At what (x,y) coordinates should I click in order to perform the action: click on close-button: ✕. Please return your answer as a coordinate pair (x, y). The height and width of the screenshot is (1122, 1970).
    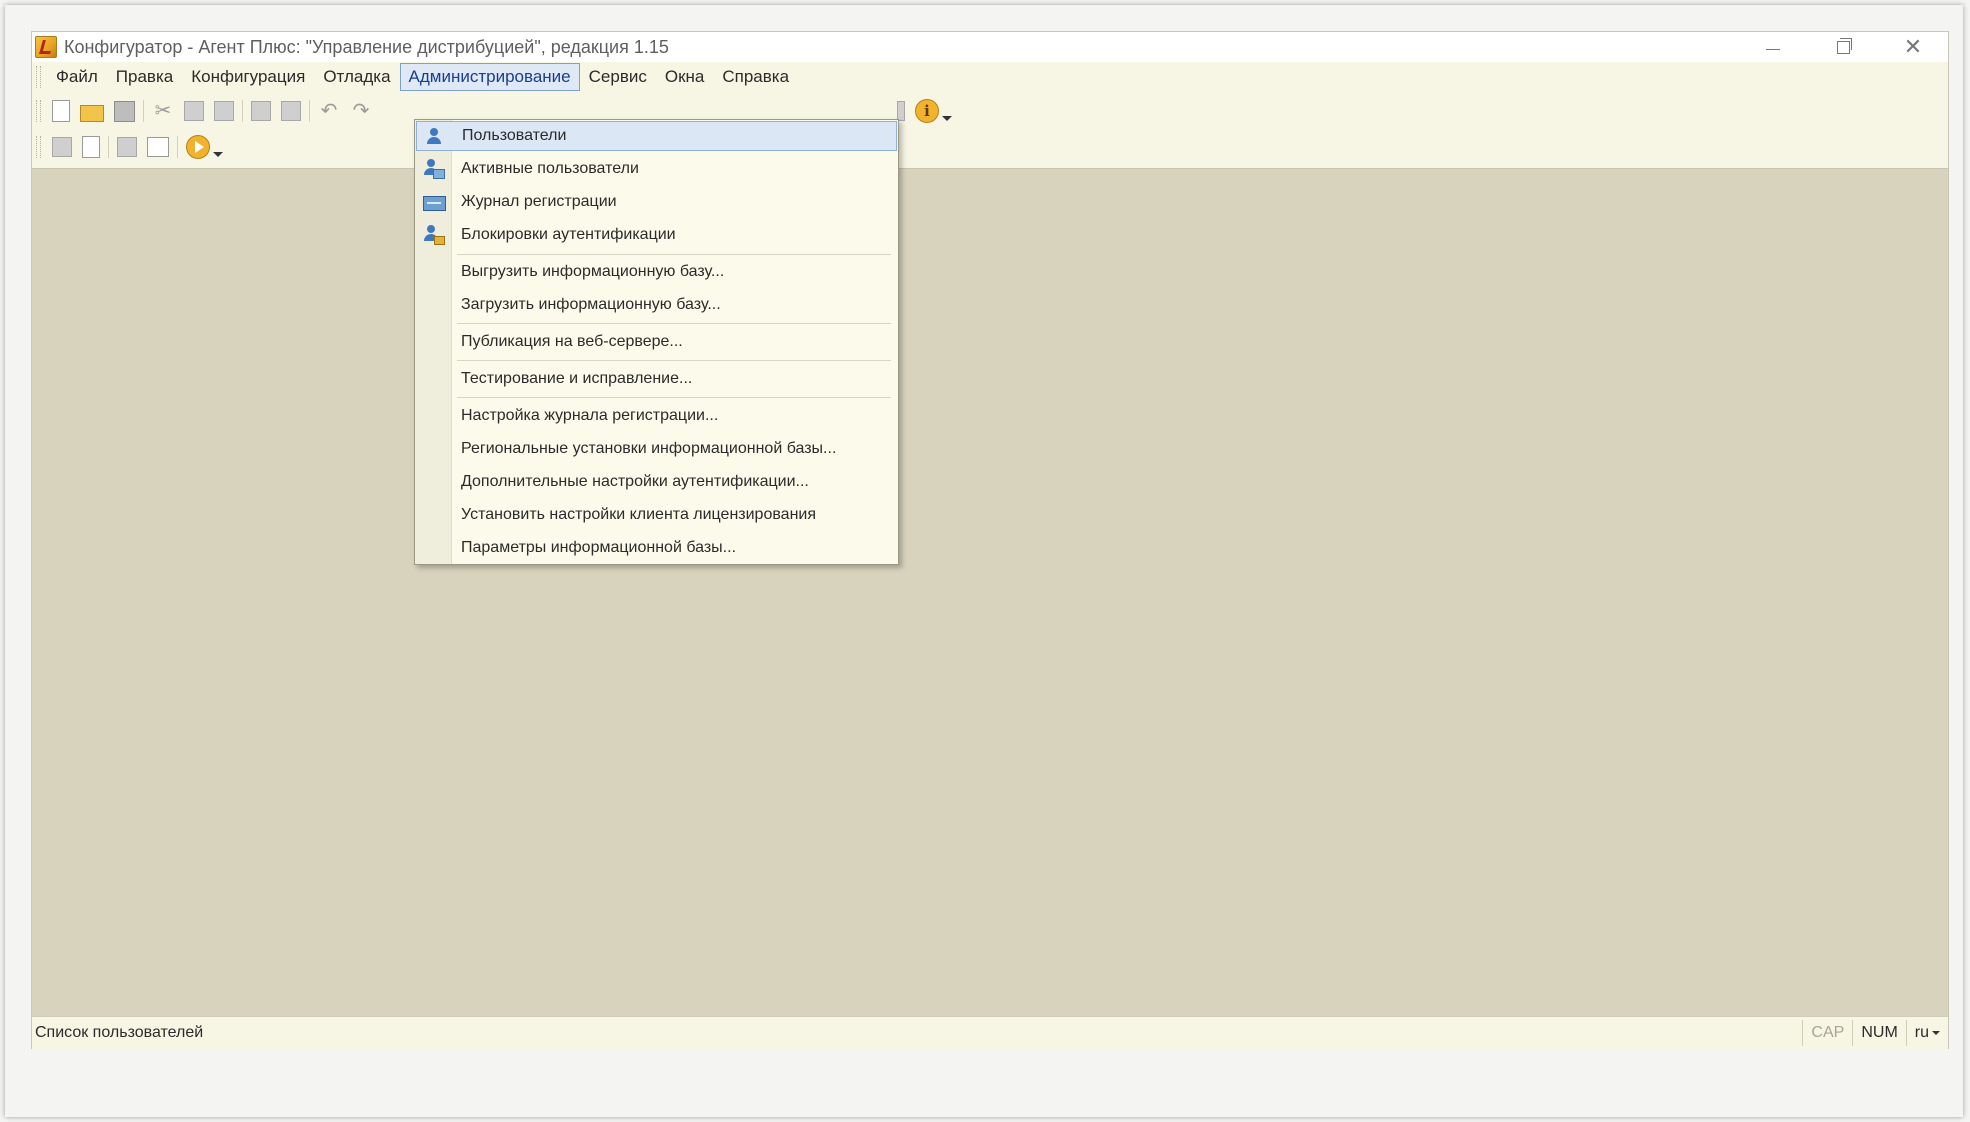
    Looking at the image, I should click on (1913, 47).